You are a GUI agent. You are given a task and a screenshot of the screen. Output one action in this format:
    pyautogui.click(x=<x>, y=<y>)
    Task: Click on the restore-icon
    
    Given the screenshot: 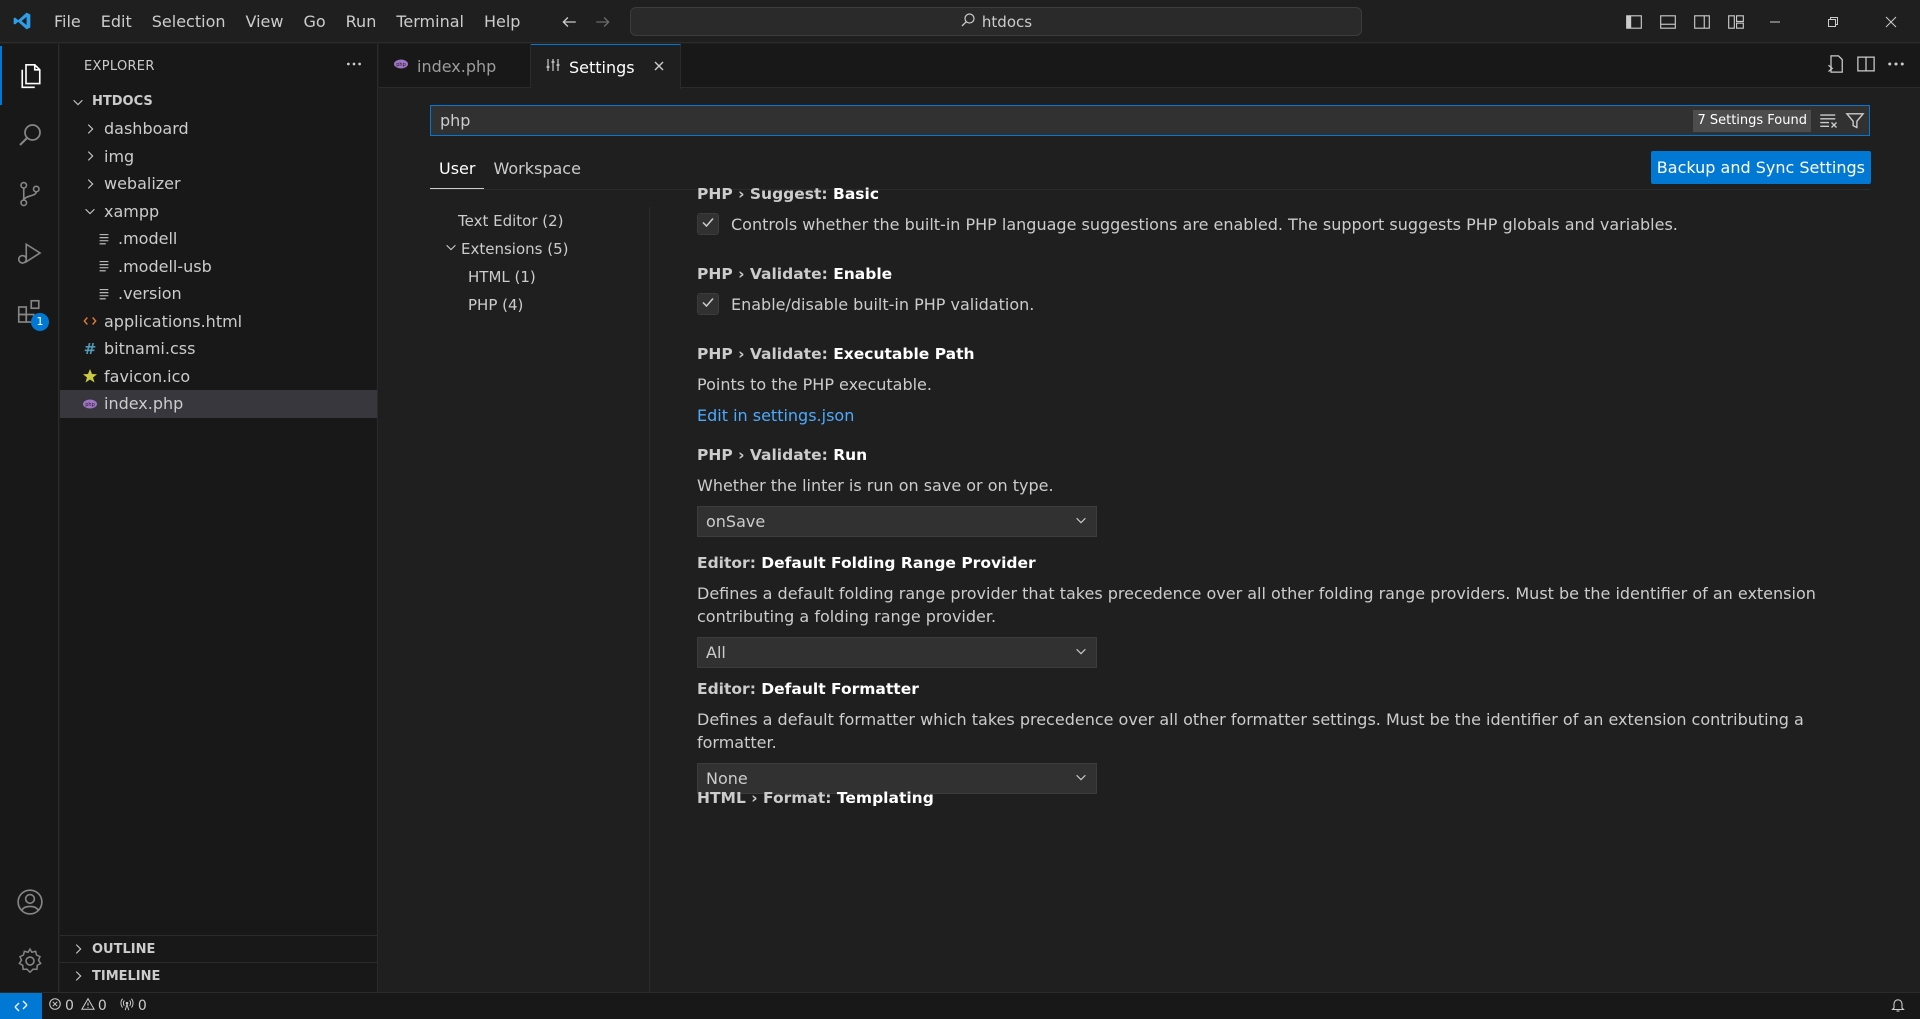 What is the action you would take?
    pyautogui.click(x=1833, y=21)
    